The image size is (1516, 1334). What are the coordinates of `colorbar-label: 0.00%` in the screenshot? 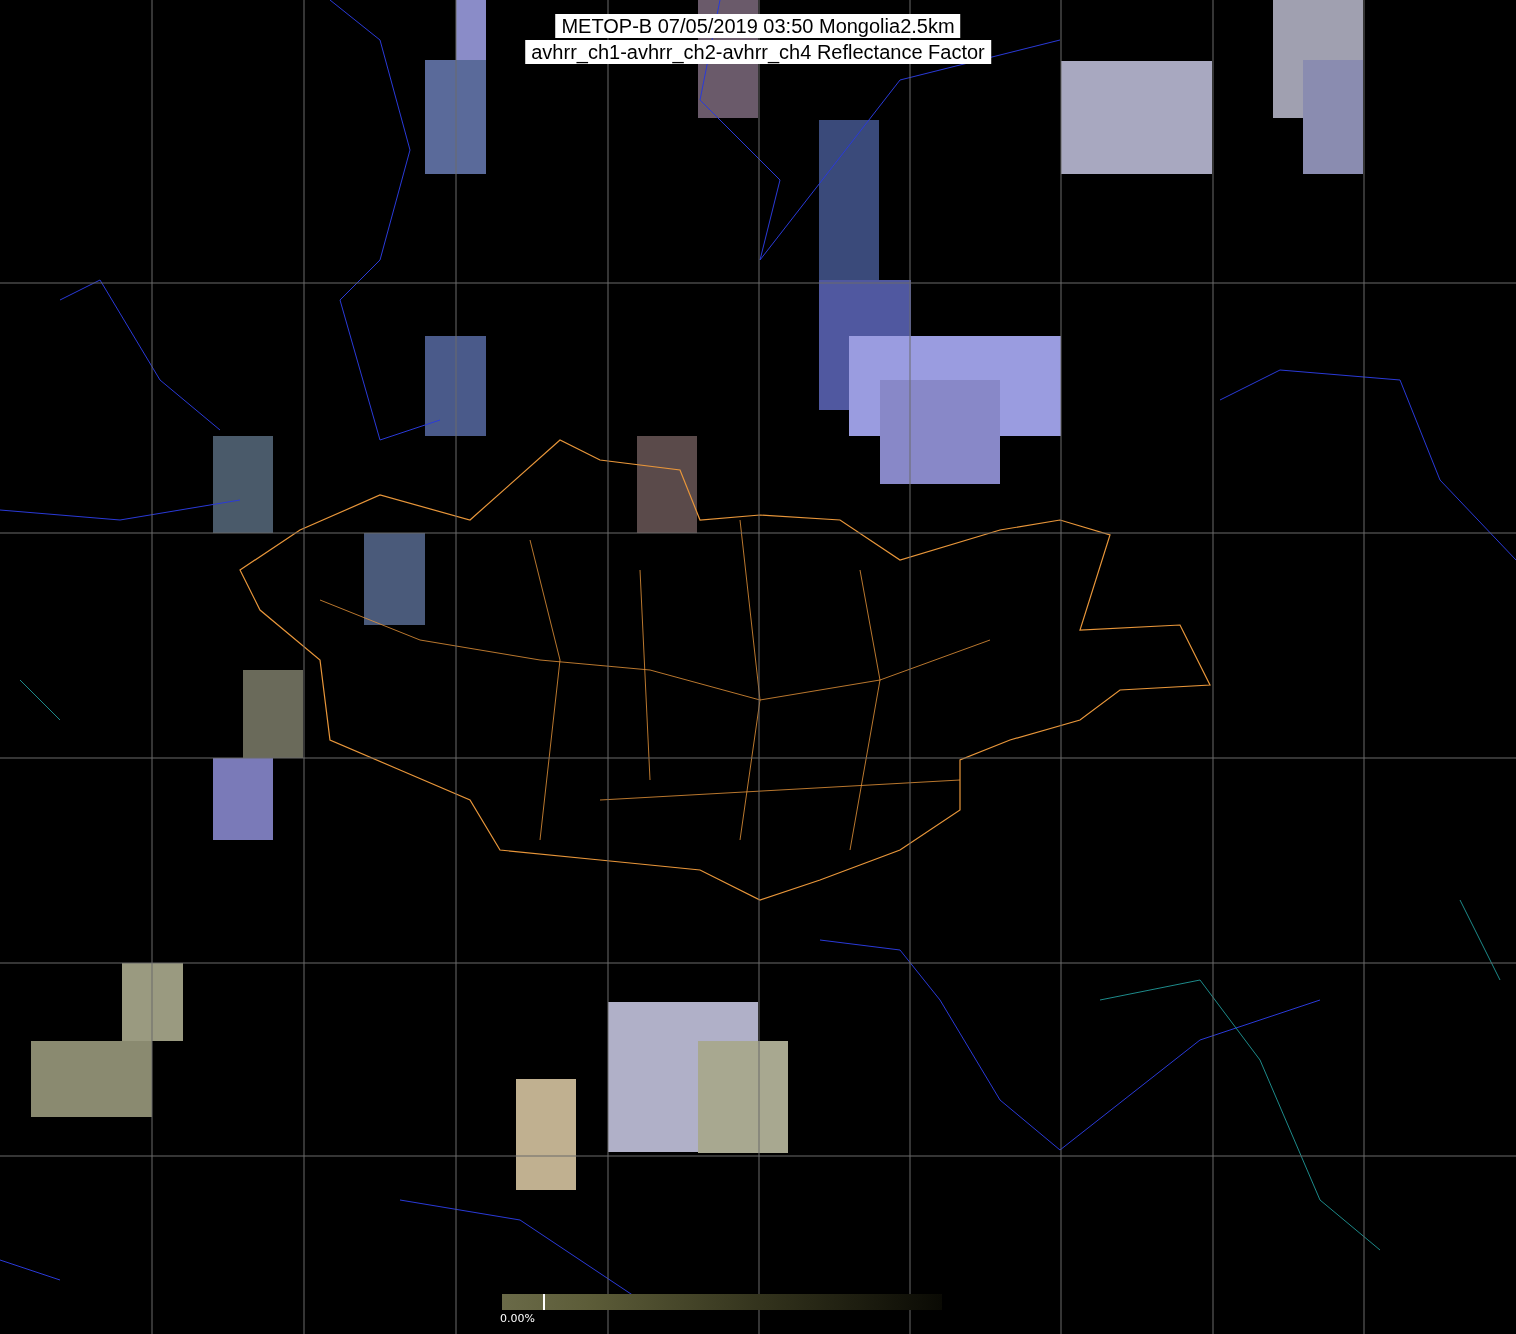 It's located at (517, 1319).